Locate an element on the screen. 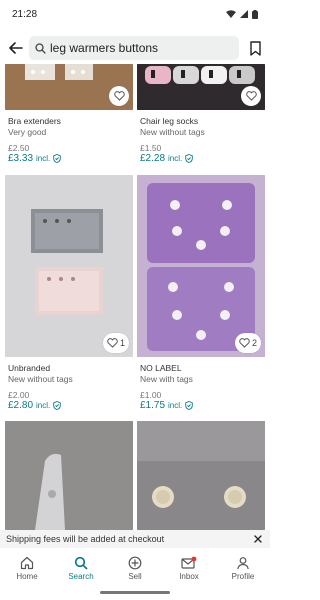 The image size is (320, 600). product-brand: Unbranded is located at coordinates (29, 368).